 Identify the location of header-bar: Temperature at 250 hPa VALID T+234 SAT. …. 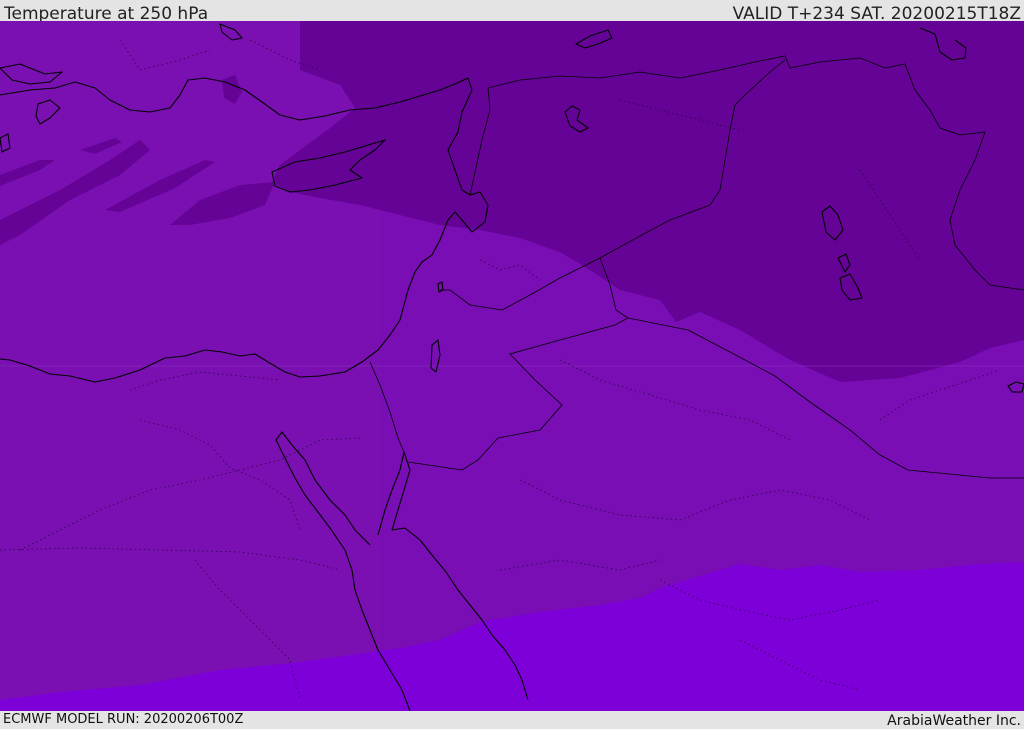
(512, 12).